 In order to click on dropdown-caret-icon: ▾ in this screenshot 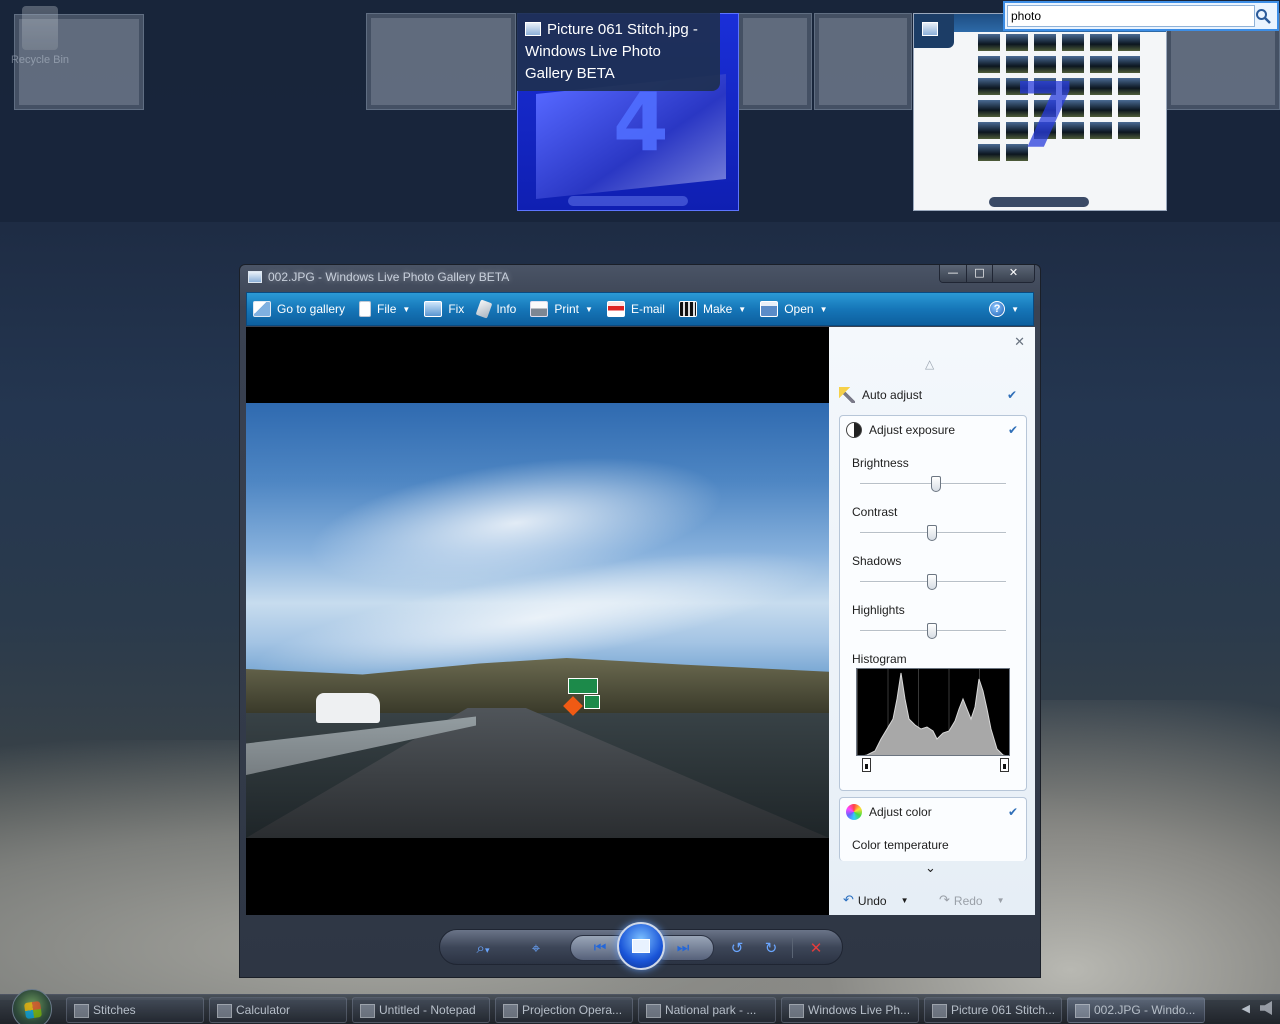, I will do `click(487, 951)`.